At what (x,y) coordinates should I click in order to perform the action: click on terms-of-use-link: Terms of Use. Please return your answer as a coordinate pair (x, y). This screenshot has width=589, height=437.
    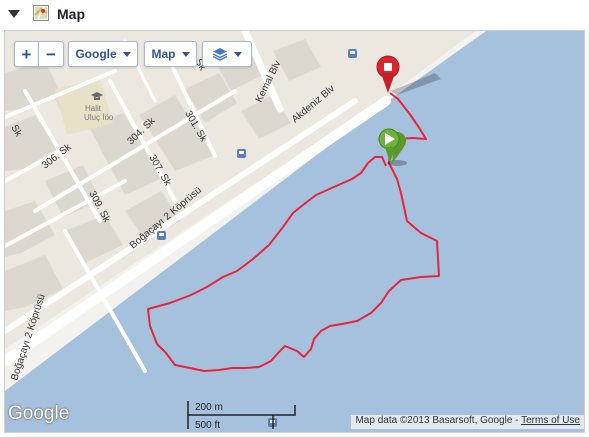
    Looking at the image, I should click on (550, 420).